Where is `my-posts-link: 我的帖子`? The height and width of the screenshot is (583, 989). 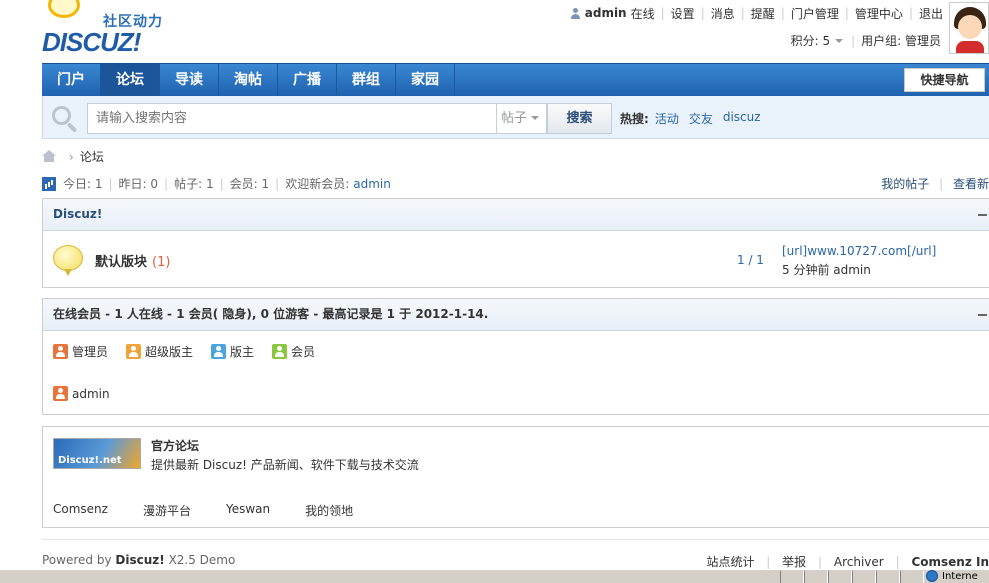
my-posts-link: 我的帖子 is located at coordinates (905, 184).